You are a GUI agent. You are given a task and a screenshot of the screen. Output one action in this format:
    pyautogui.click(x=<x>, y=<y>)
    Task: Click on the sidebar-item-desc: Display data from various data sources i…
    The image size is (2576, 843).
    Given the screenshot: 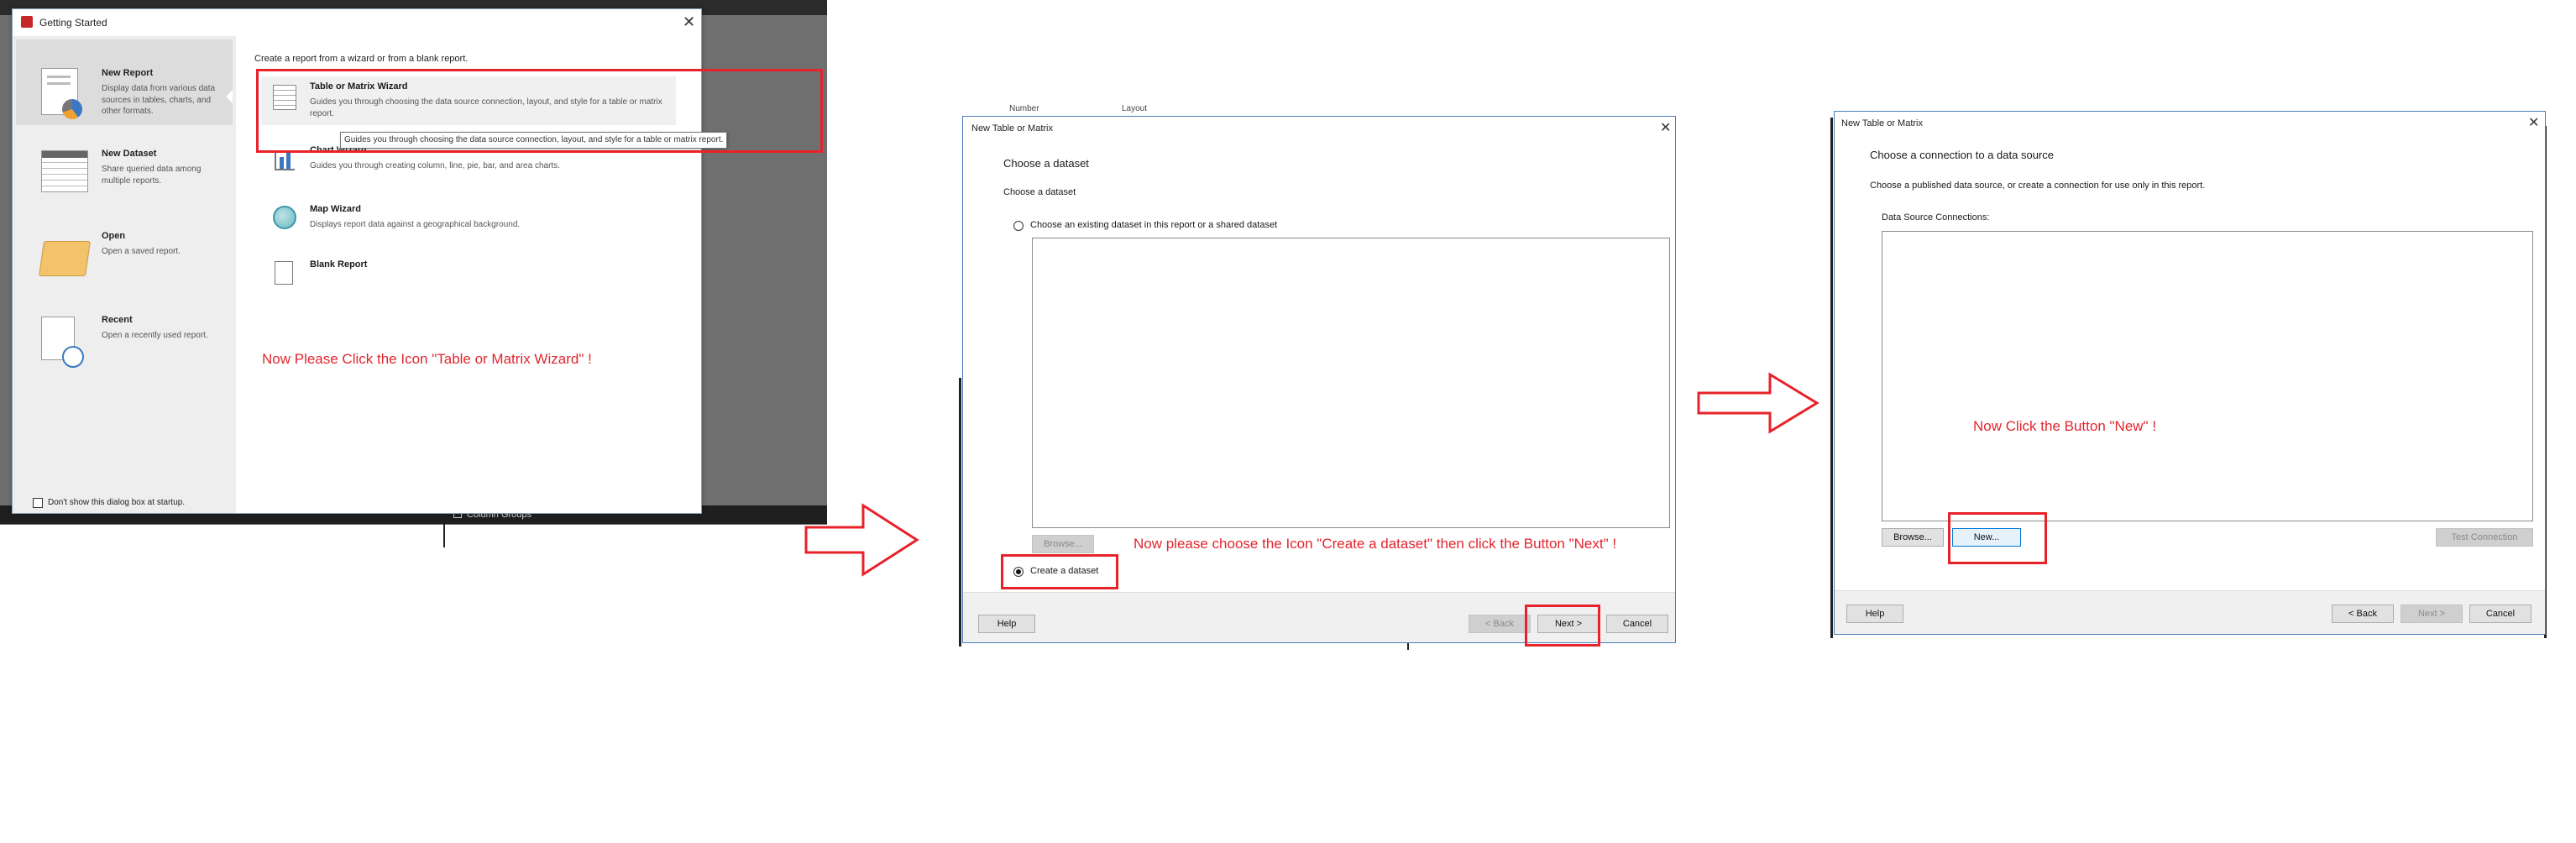 What is the action you would take?
    pyautogui.click(x=159, y=100)
    